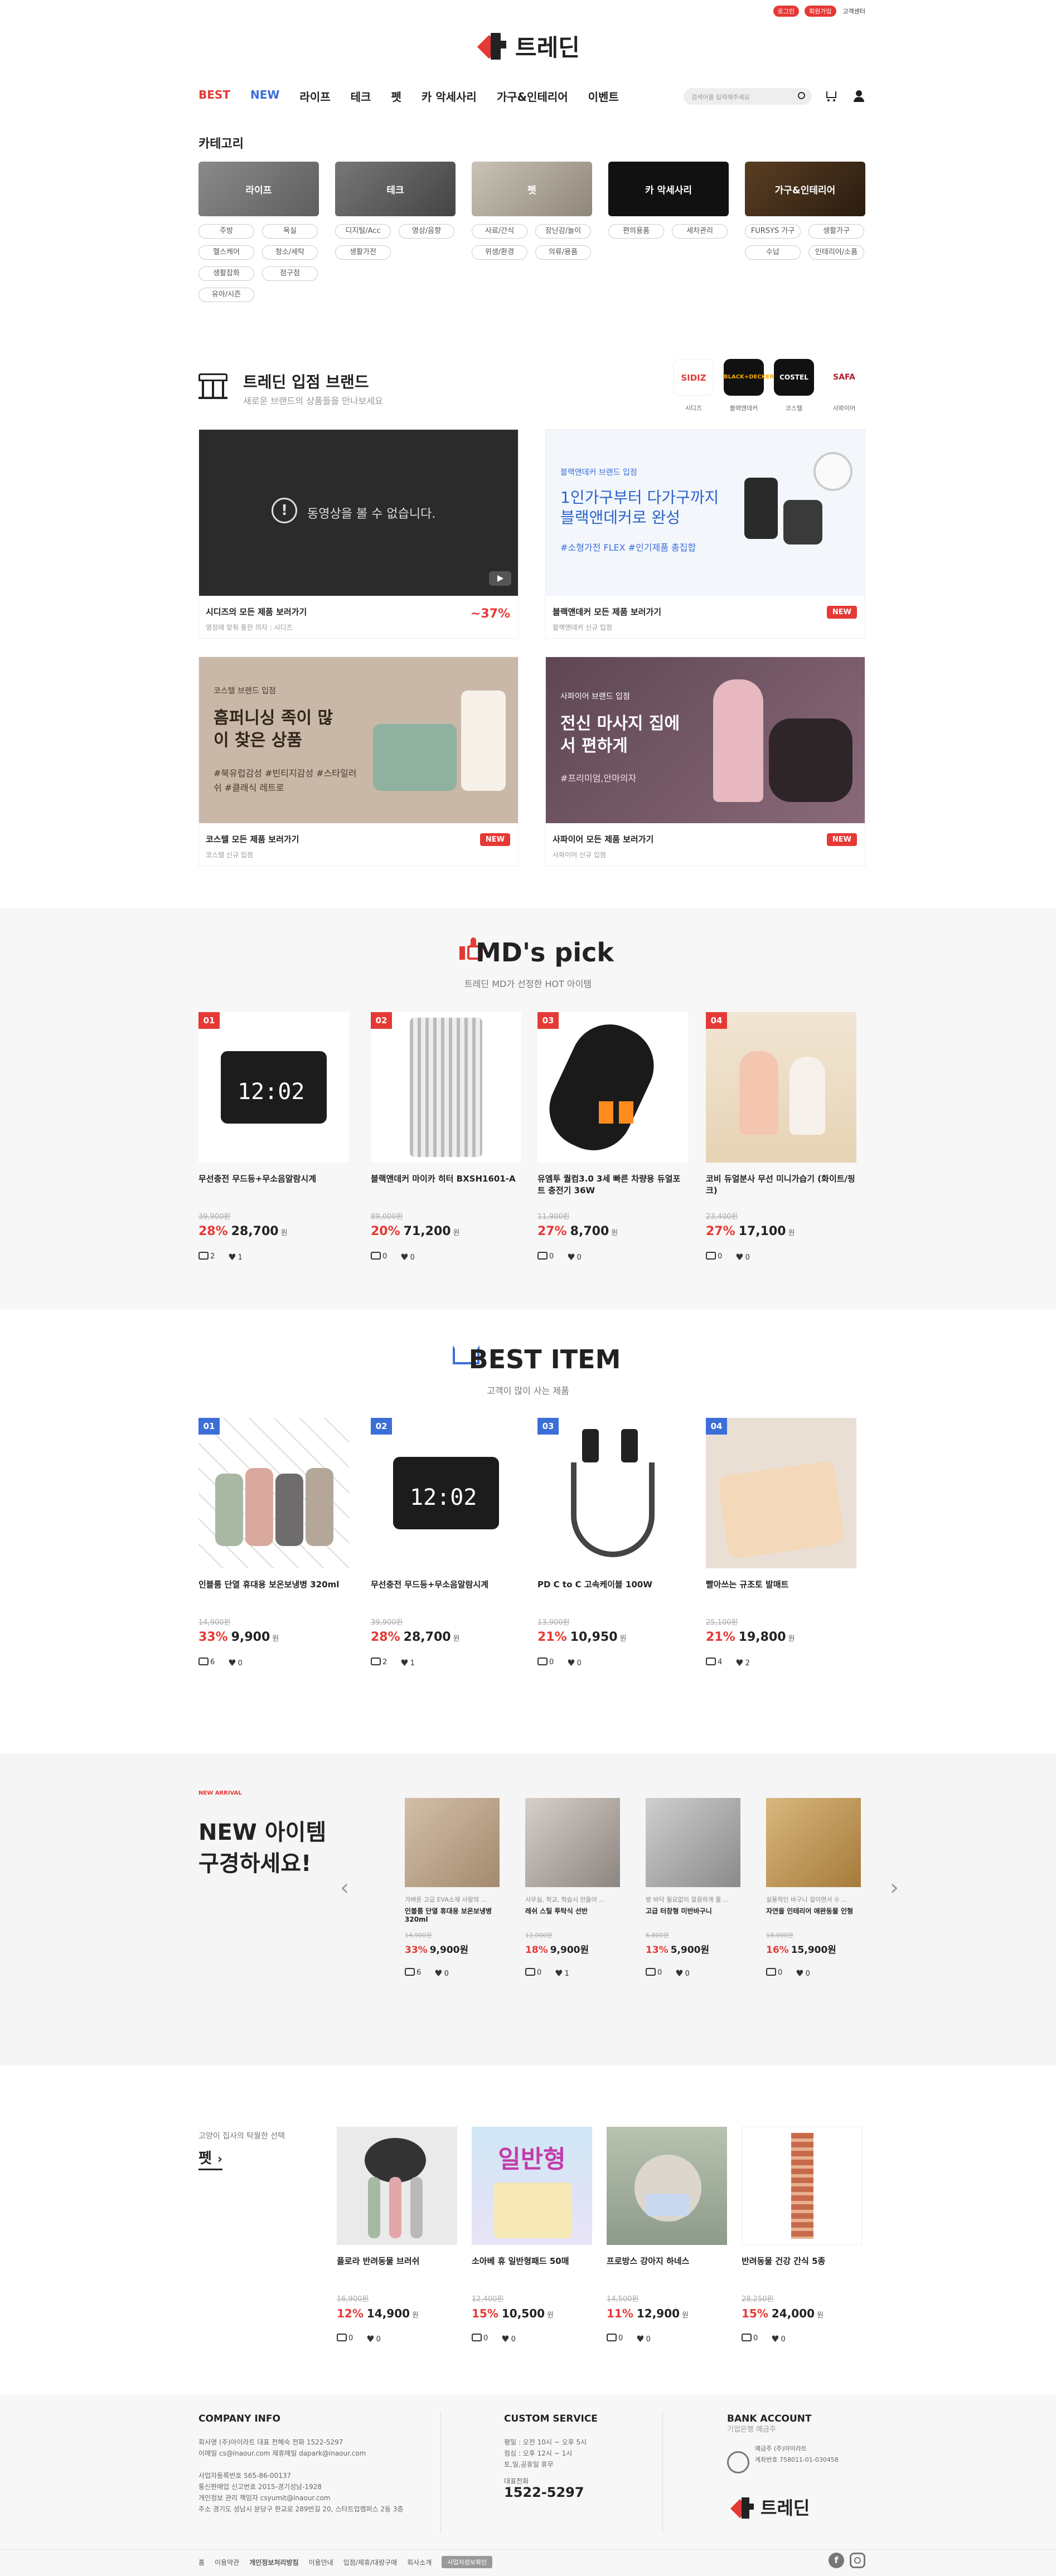 The image size is (1056, 2576). What do you see at coordinates (612, 1588) in the screenshot?
I see `product-name: PD C to C 고속케이블 100W` at bounding box center [612, 1588].